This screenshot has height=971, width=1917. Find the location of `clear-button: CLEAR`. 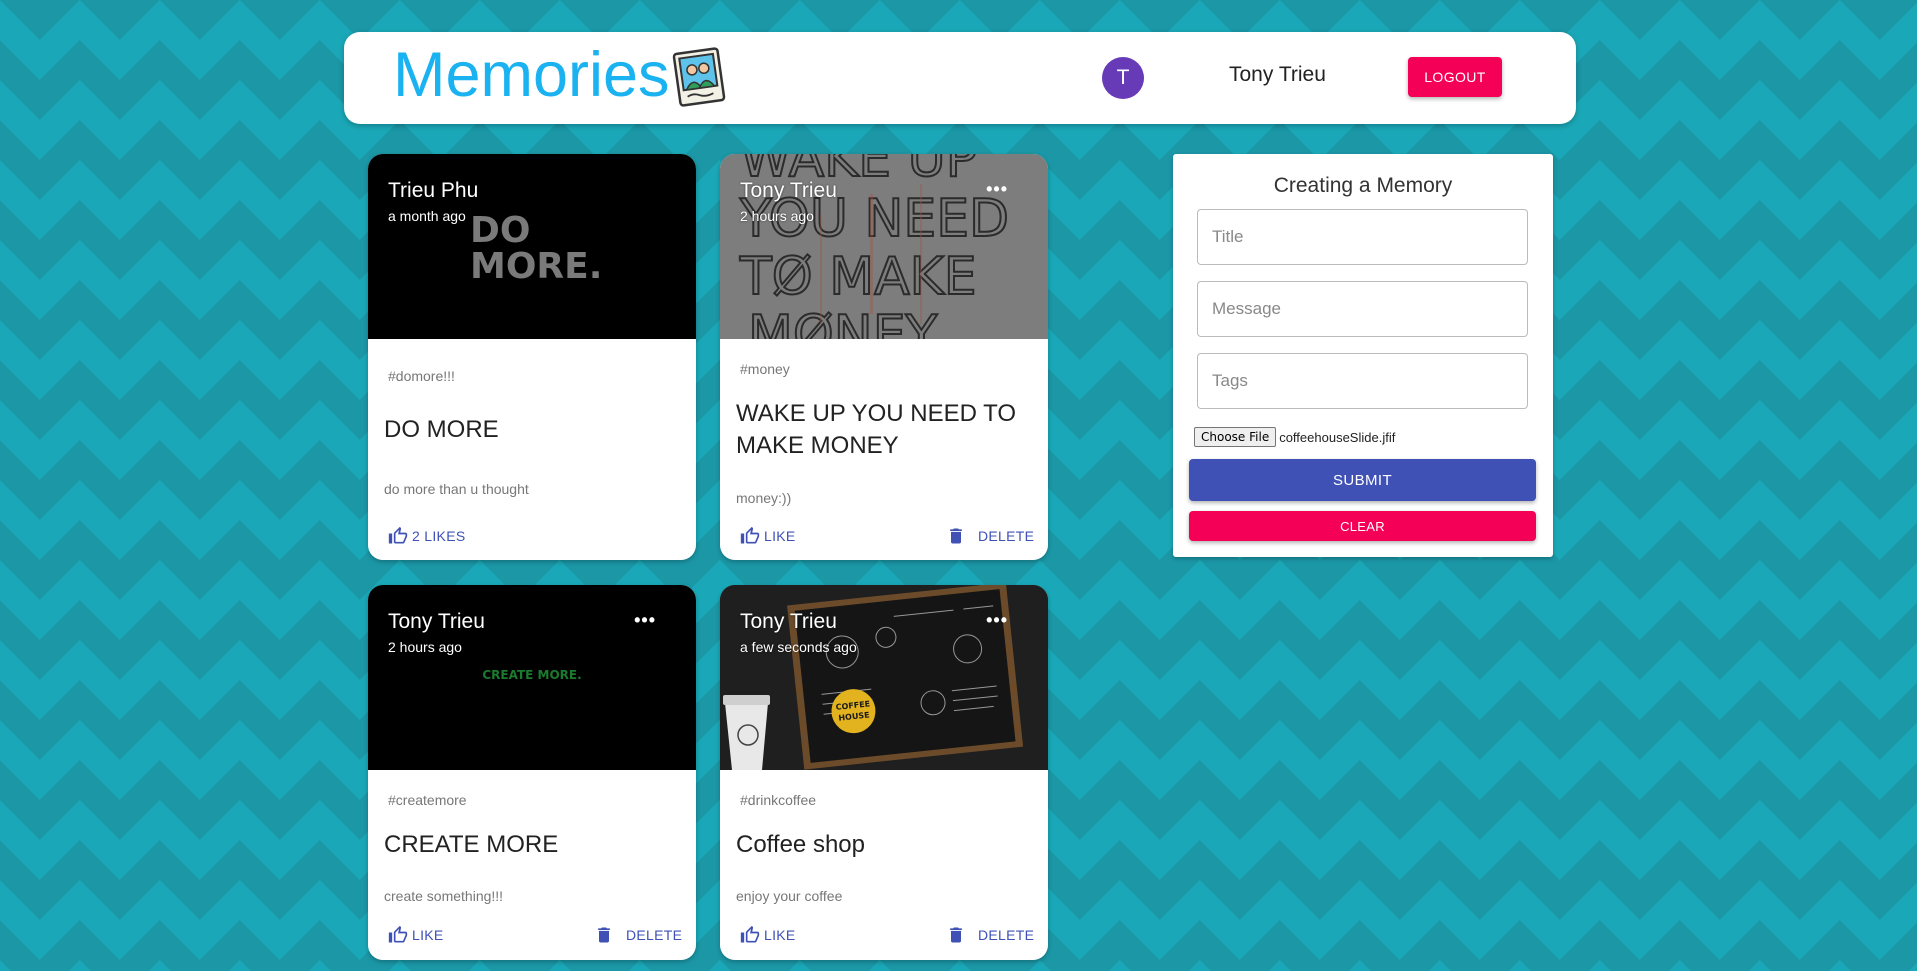

clear-button: CLEAR is located at coordinates (1362, 526).